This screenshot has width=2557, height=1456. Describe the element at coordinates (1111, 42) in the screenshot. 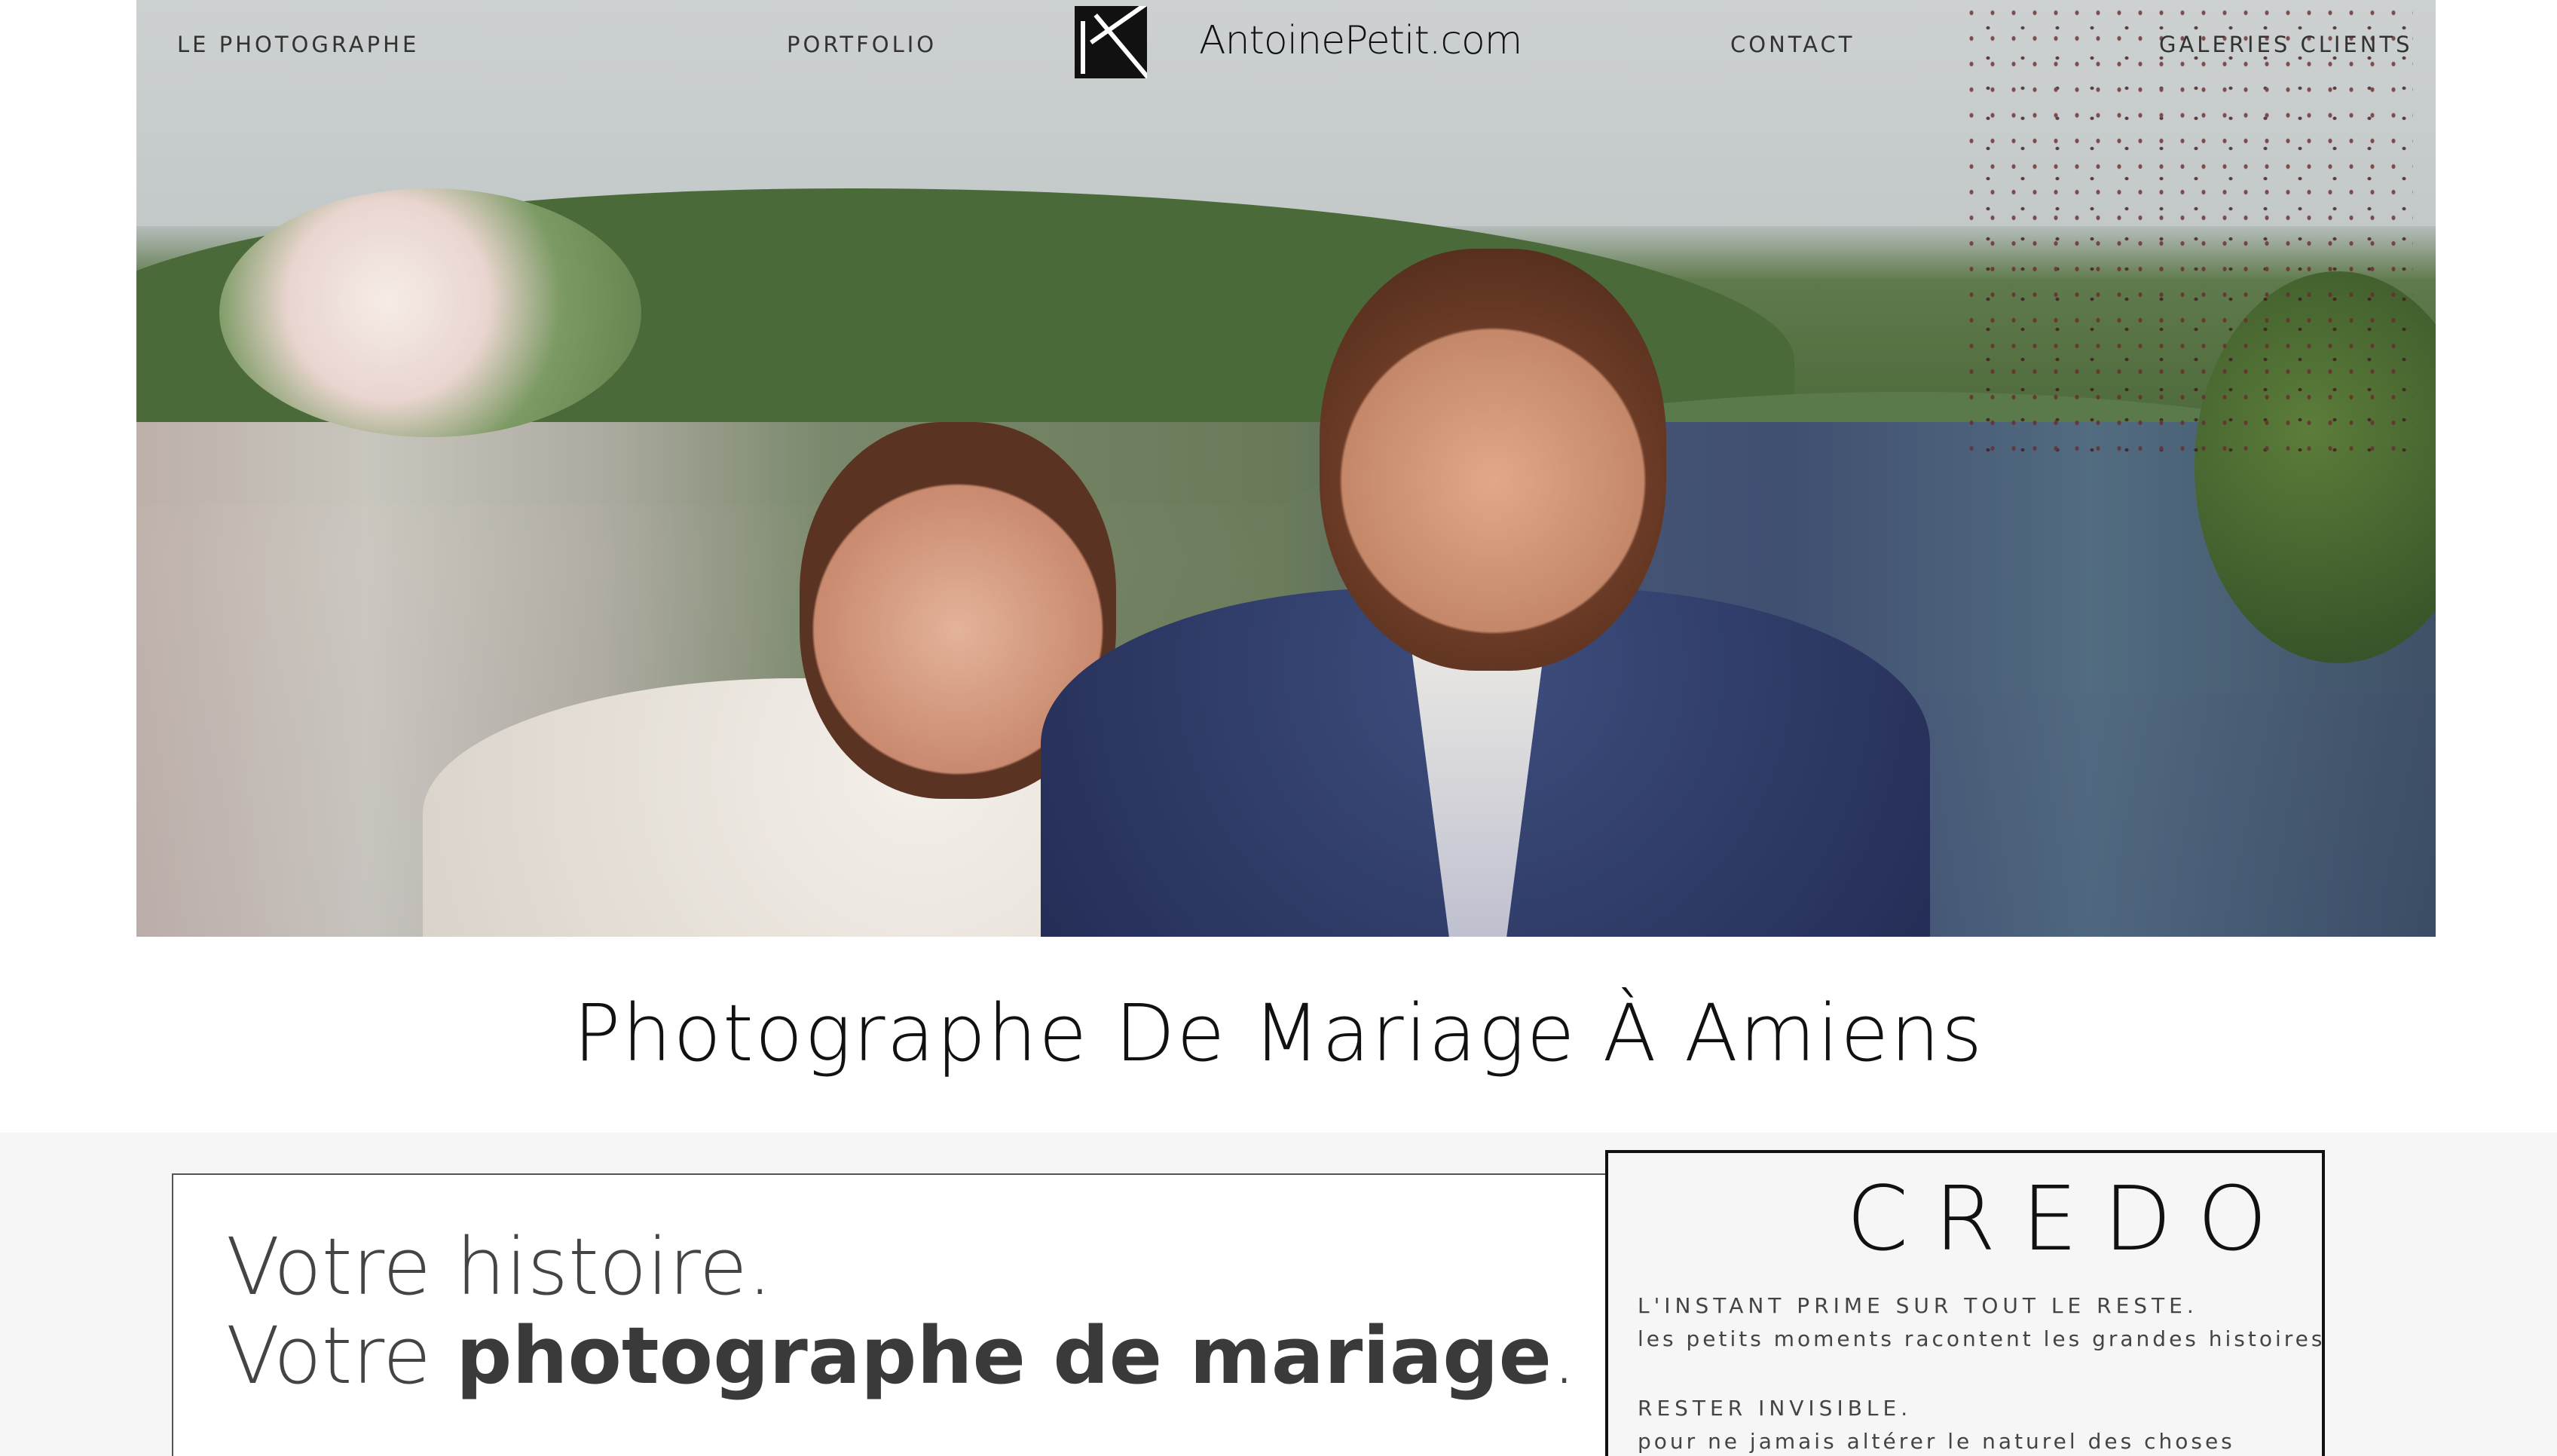

I see `logo-icon` at that location.